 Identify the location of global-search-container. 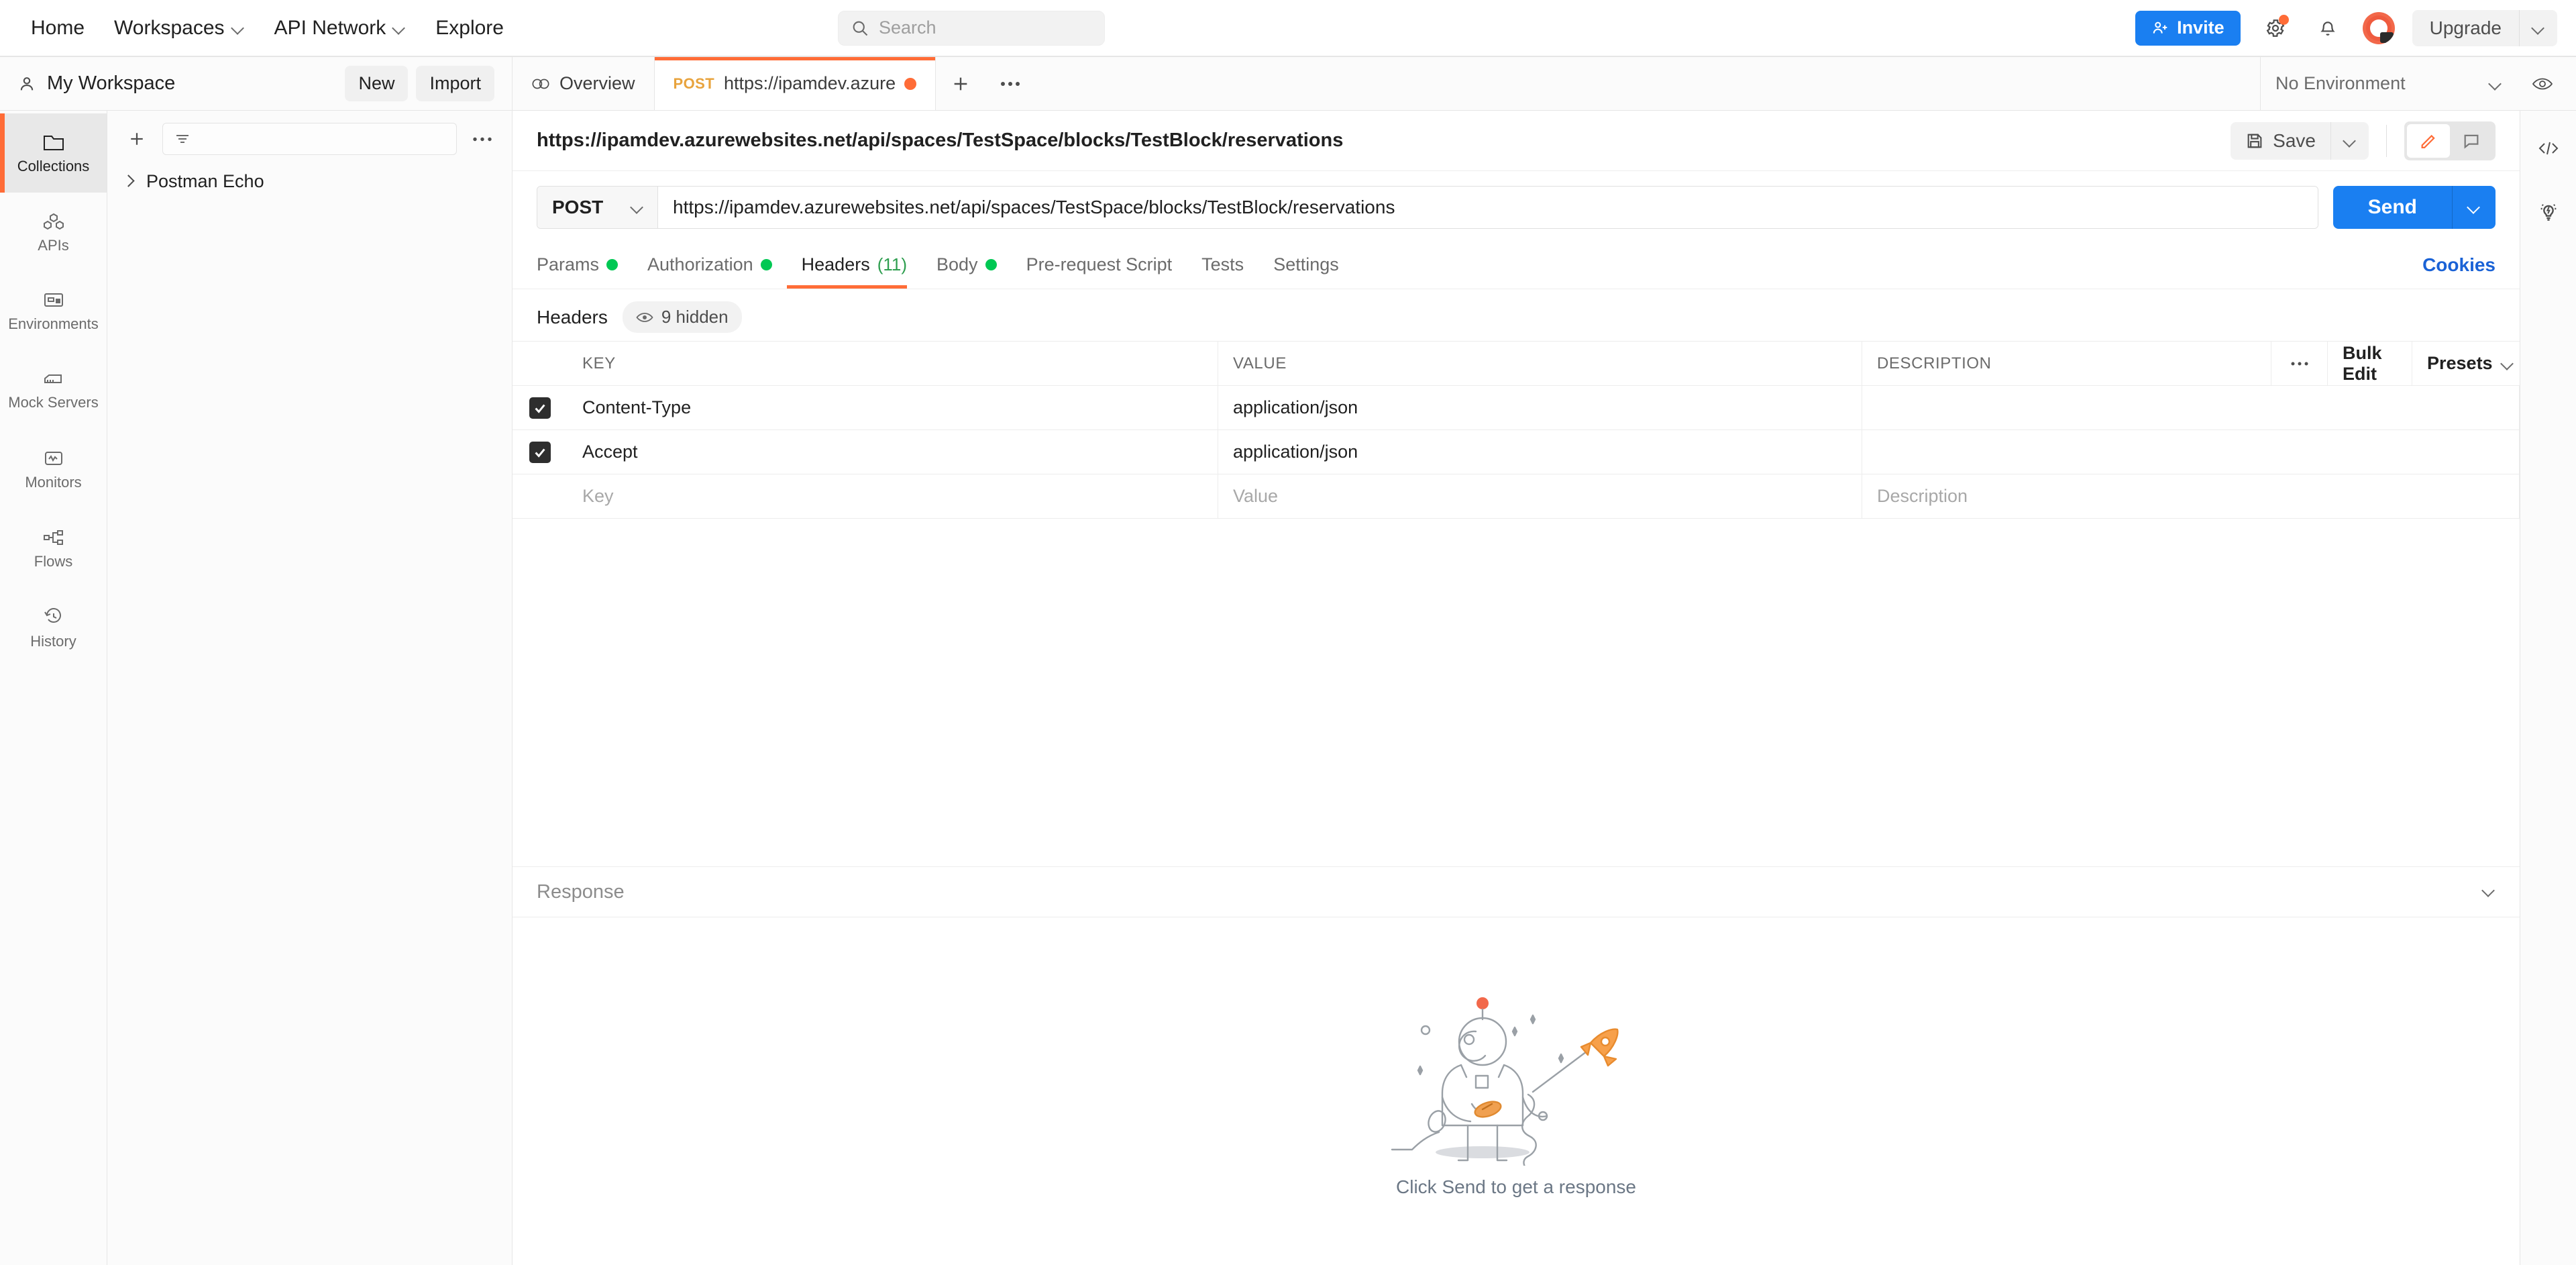
(971, 28).